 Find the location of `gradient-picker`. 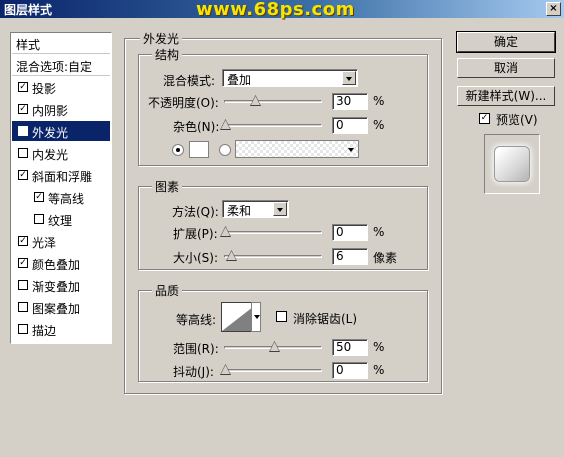

gradient-picker is located at coordinates (297, 149).